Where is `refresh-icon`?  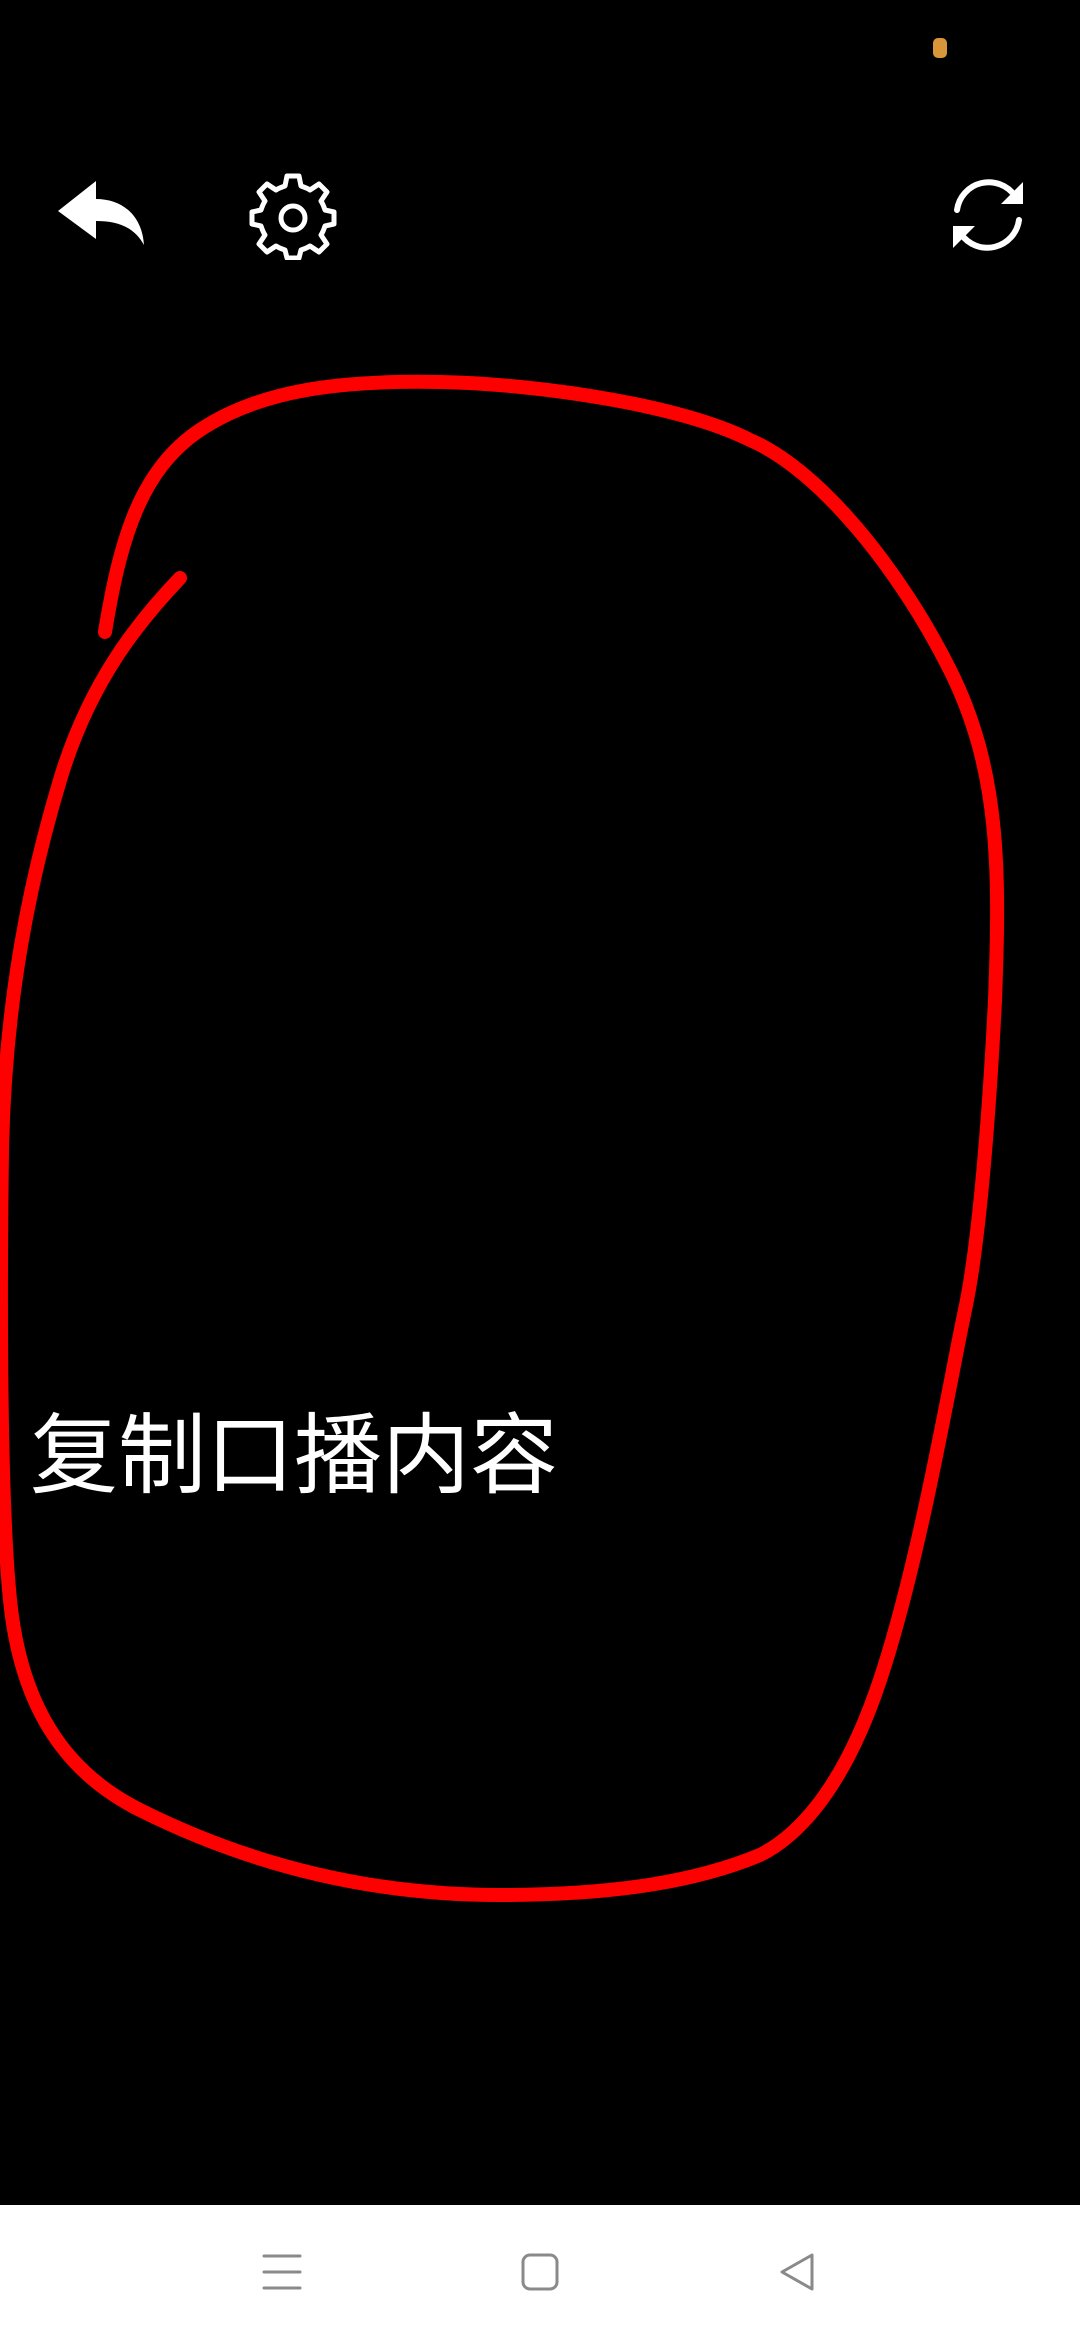
refresh-icon is located at coordinates (987, 215).